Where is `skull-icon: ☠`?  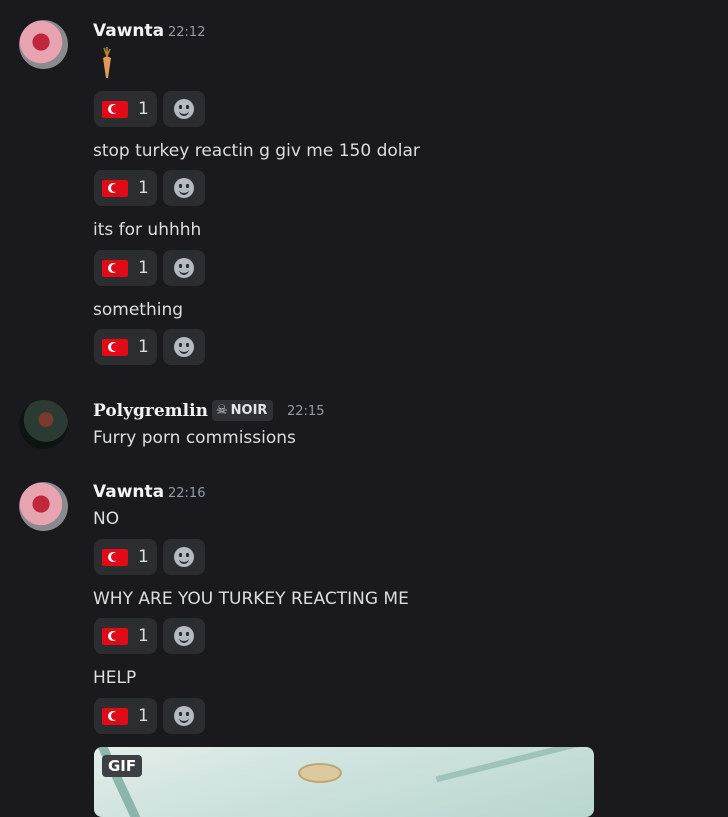
skull-icon: ☠ is located at coordinates (222, 410).